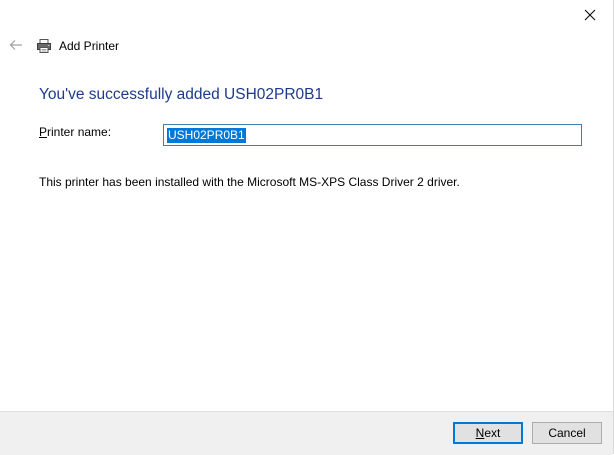 This screenshot has width=614, height=455. What do you see at coordinates (306, 433) in the screenshot?
I see `wizard-footer: Next Cancel` at bounding box center [306, 433].